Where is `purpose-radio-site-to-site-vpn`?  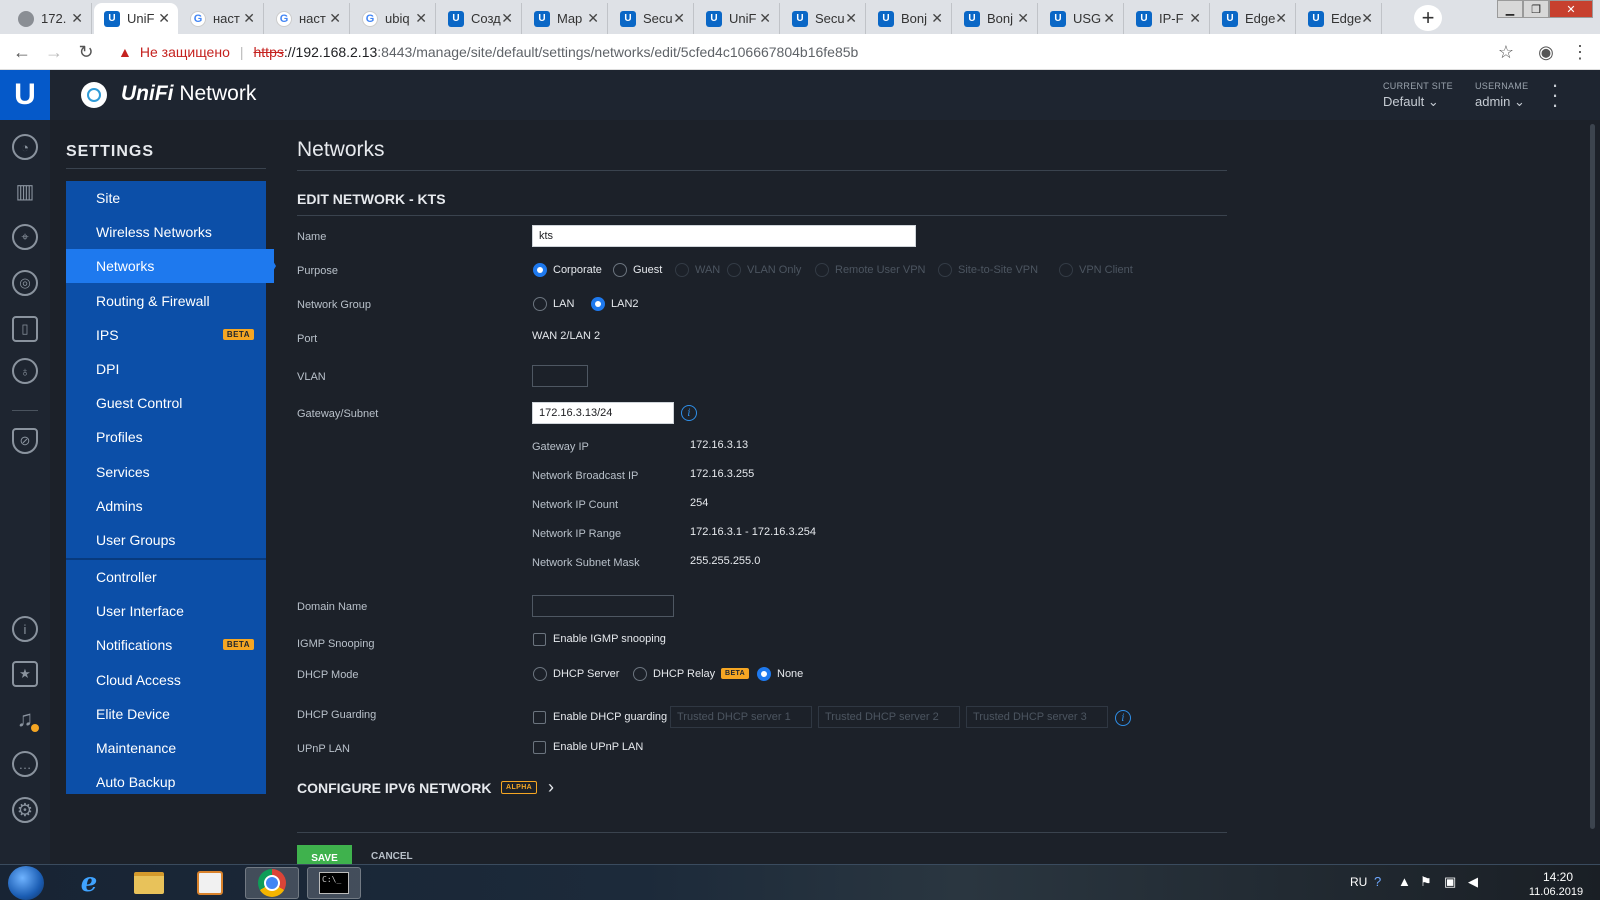 purpose-radio-site-to-site-vpn is located at coordinates (945, 270).